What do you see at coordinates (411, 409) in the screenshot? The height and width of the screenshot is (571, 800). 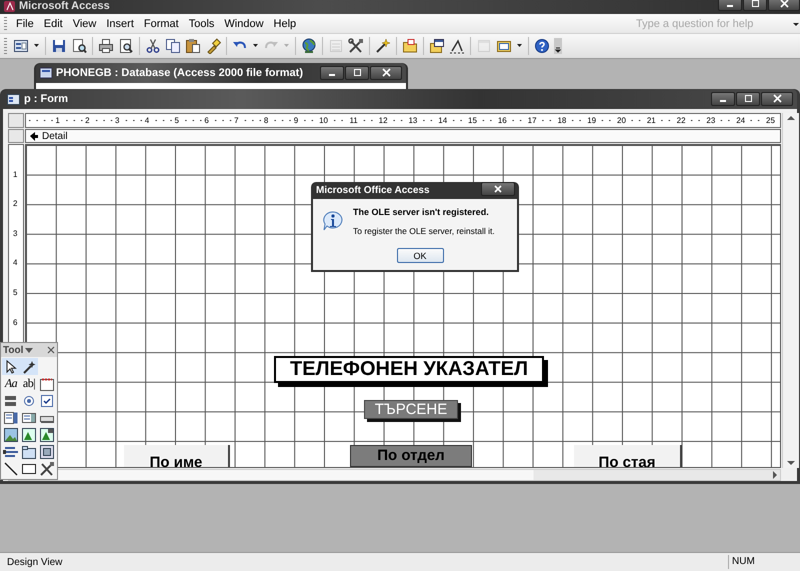 I see `search-label: ТЪРСЕНЕ` at bounding box center [411, 409].